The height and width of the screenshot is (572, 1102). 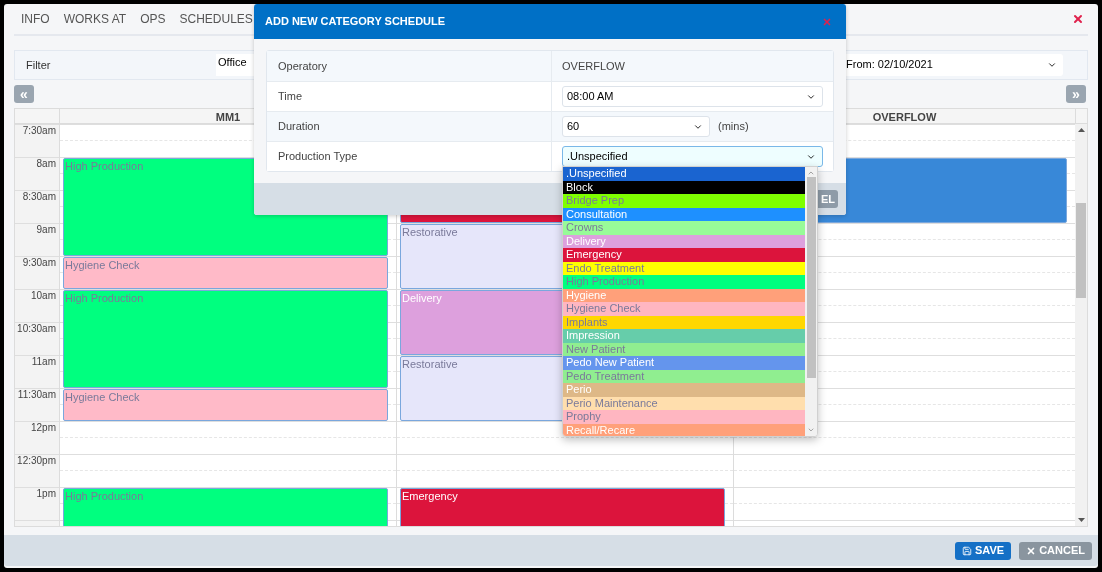 What do you see at coordinates (290, 97) in the screenshot?
I see `field-label: Time` at bounding box center [290, 97].